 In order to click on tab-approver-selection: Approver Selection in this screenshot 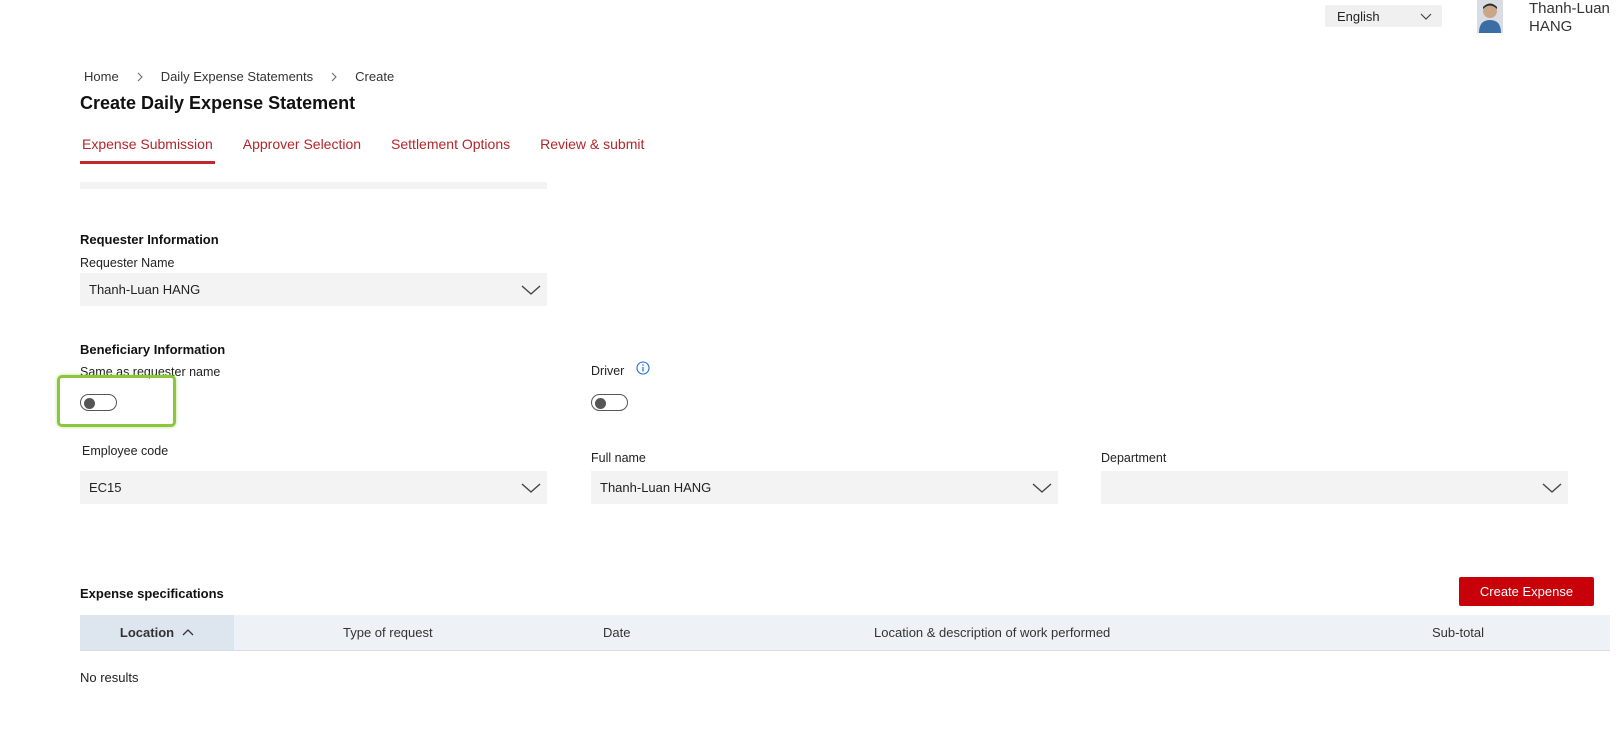, I will do `click(302, 150)`.